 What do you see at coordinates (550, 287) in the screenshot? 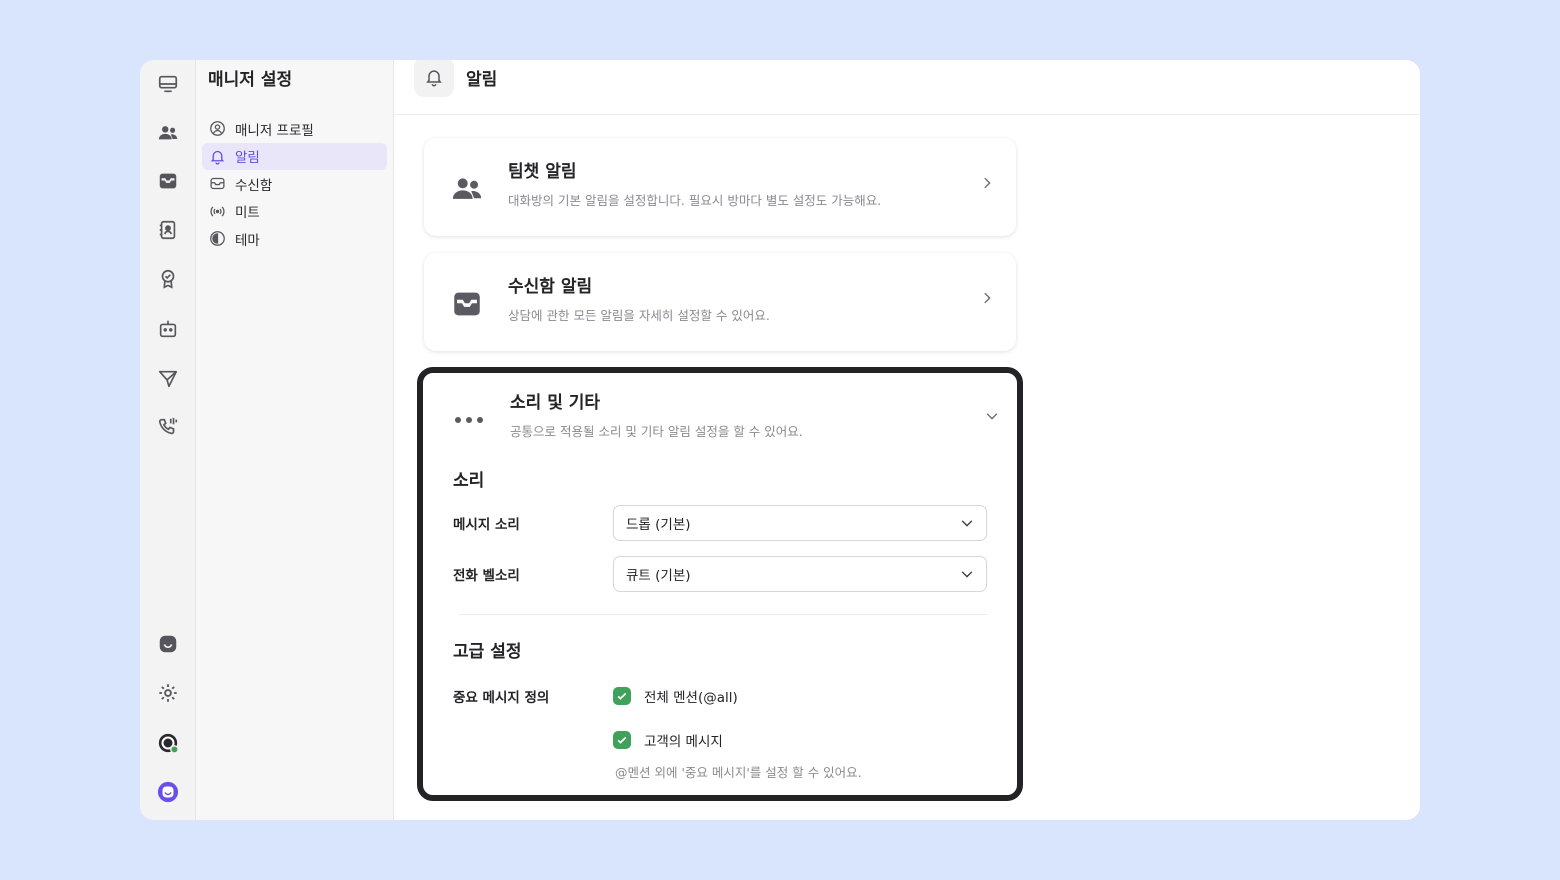
I see `card-title: 수신함 알림` at bounding box center [550, 287].